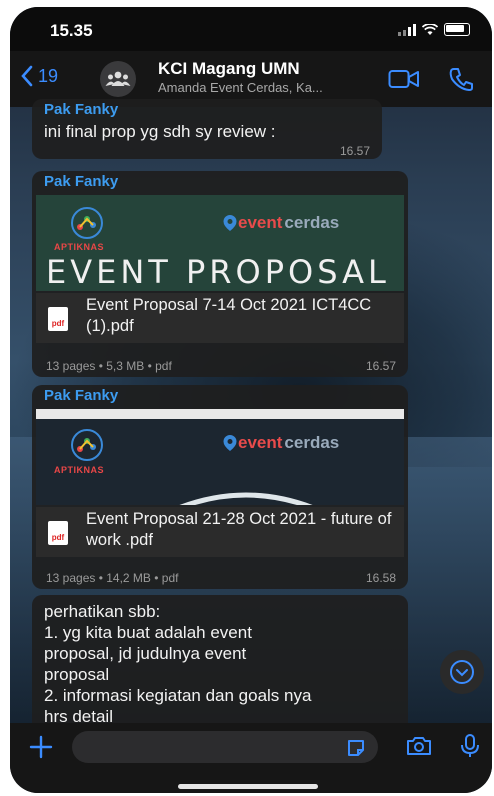 Image resolution: width=494 pixels, height=796 pixels. I want to click on file-meta: 13 pages • 14,2 MB • pdf, so click(112, 578).